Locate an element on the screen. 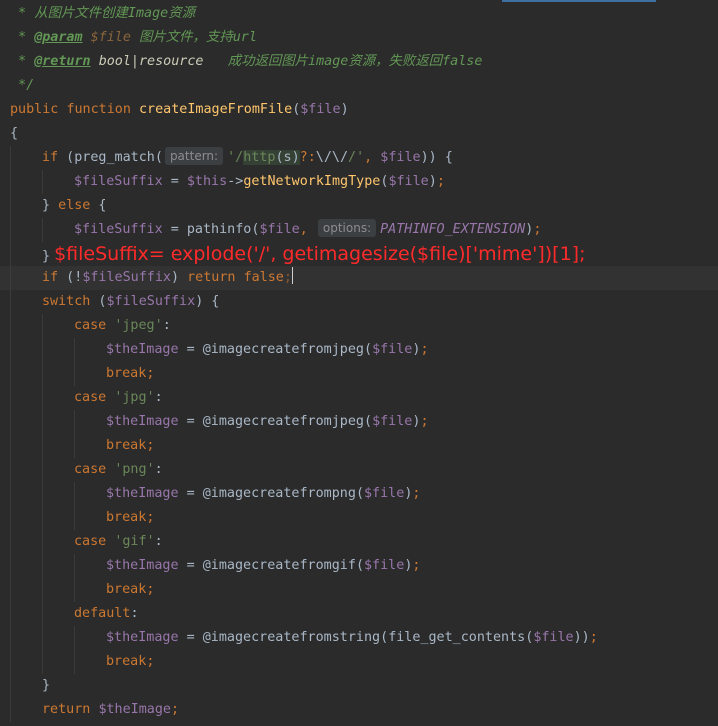 The width and height of the screenshot is (718, 726). doc-return-tag: @return is located at coordinates (62, 61).